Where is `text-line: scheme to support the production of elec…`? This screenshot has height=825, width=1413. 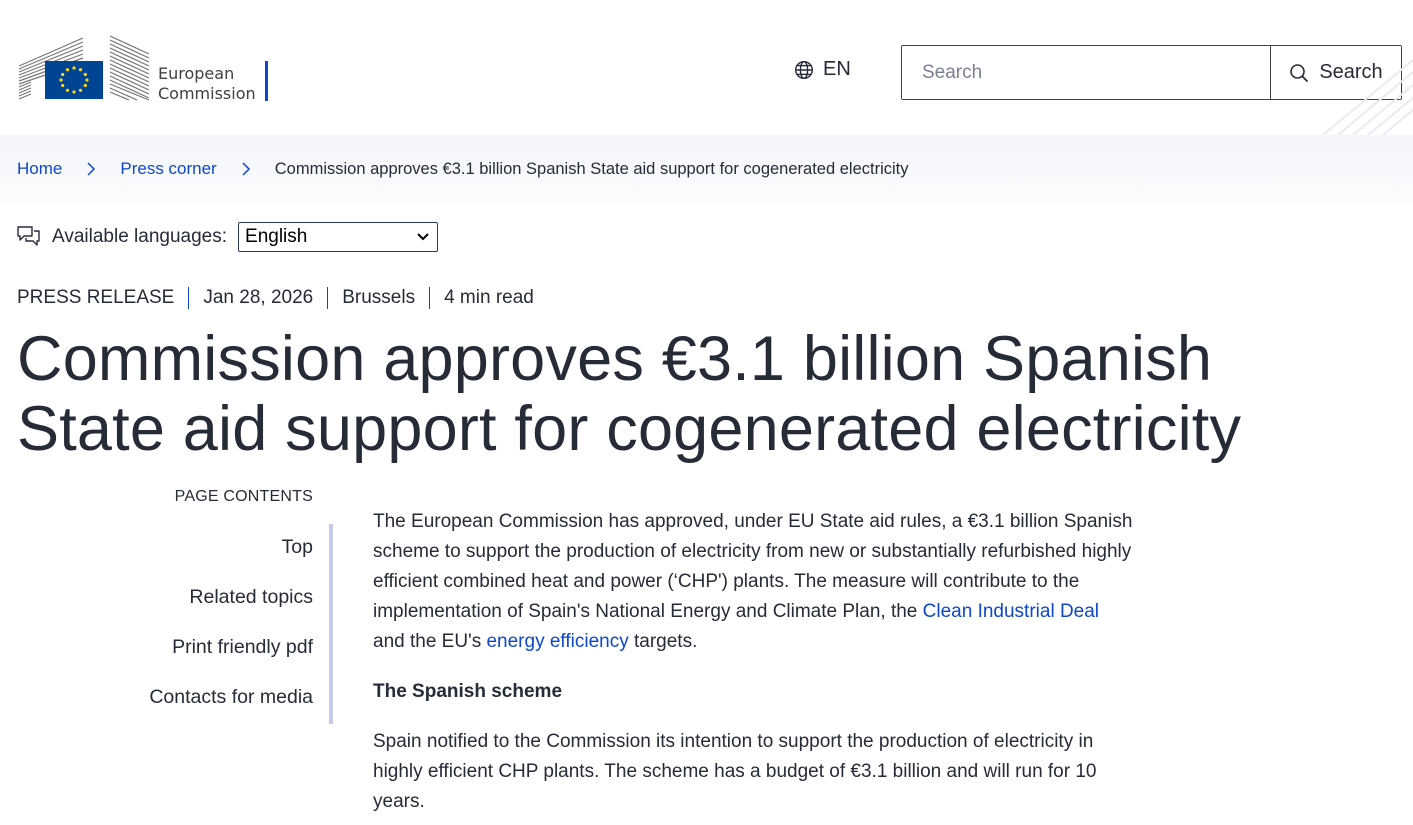 text-line: scheme to support the production of elec… is located at coordinates (752, 551).